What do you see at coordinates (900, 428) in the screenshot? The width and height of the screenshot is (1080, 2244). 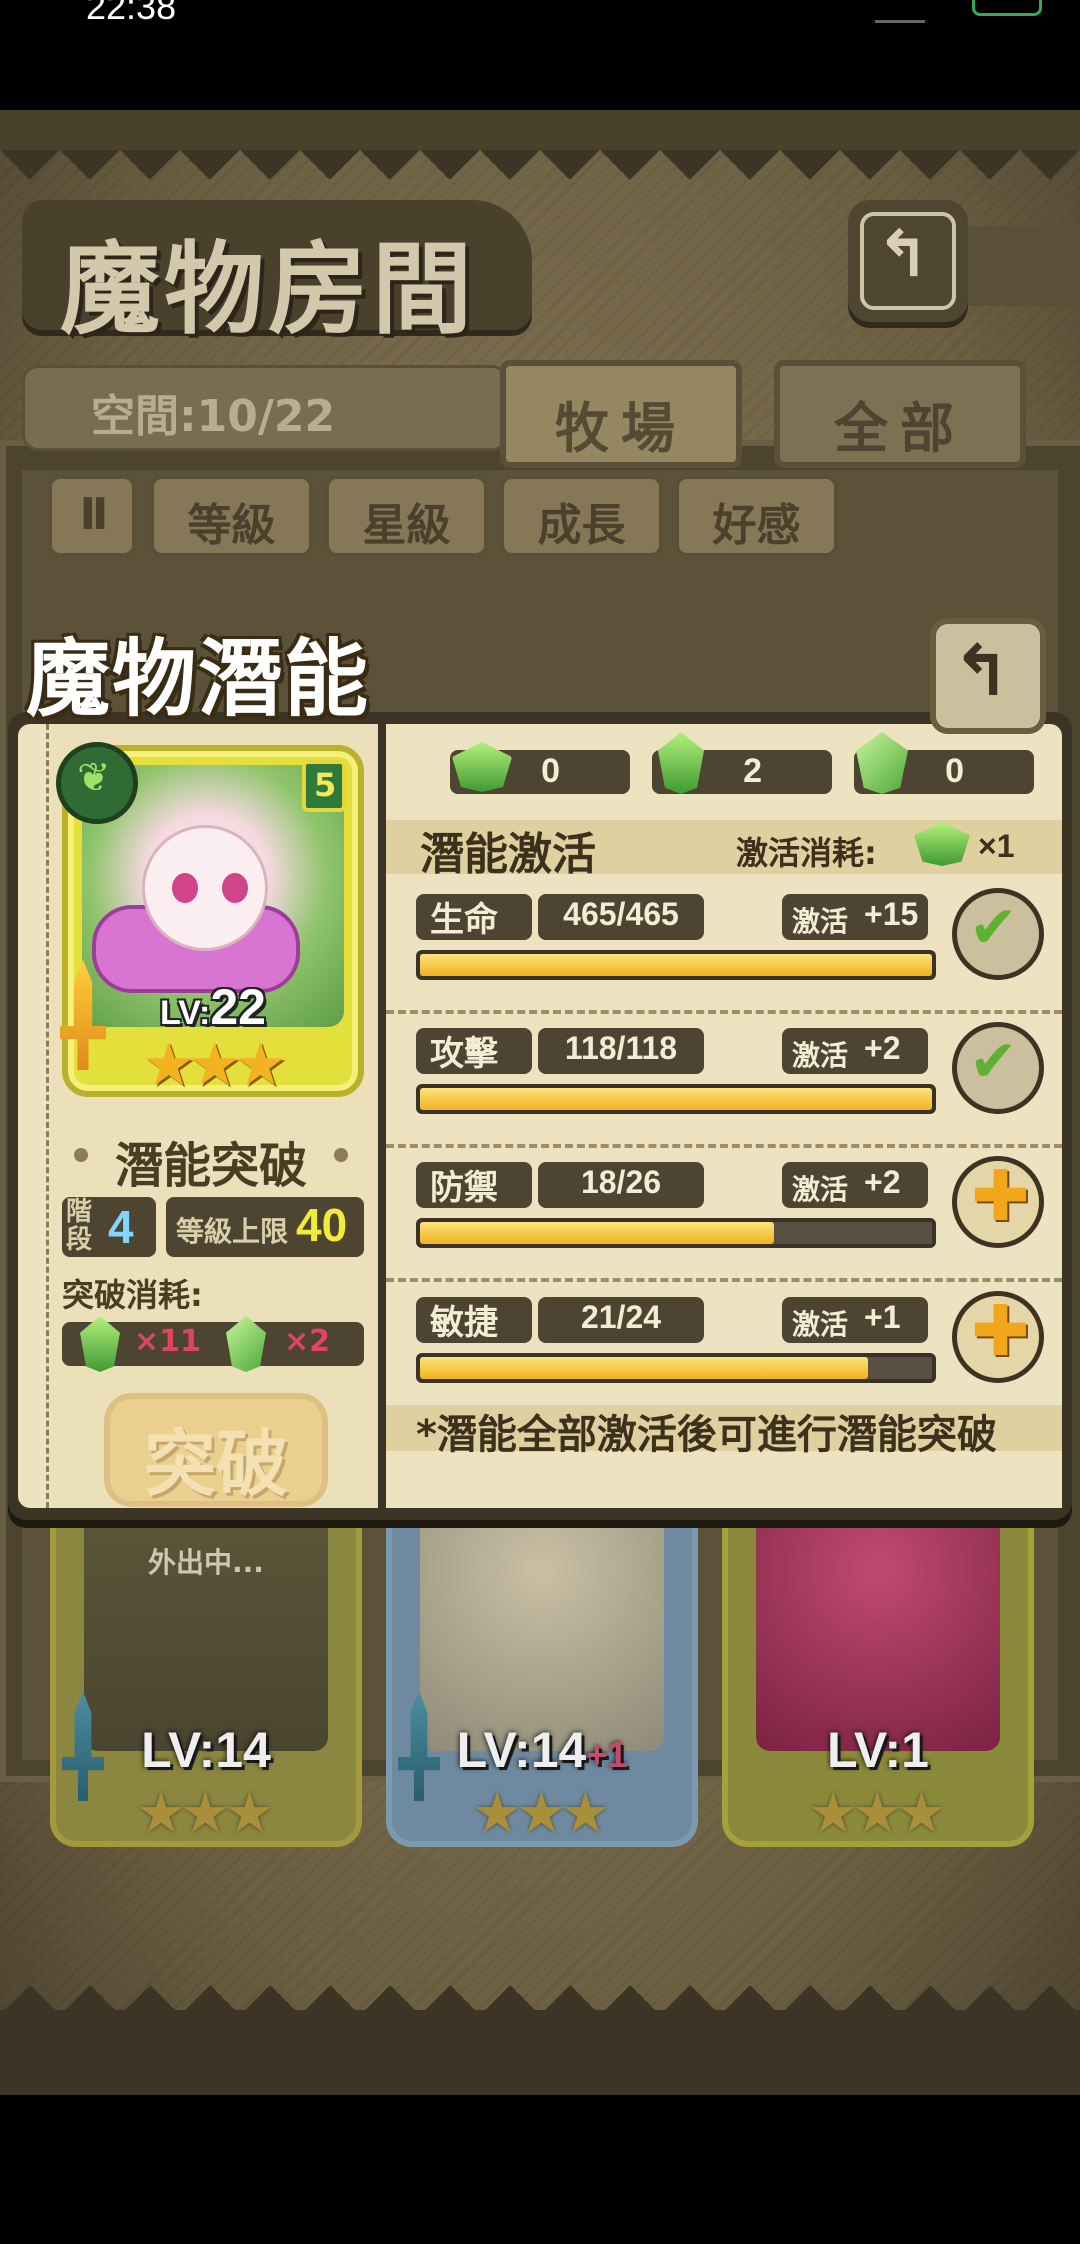 I see `tab-all-label: 全部` at bounding box center [900, 428].